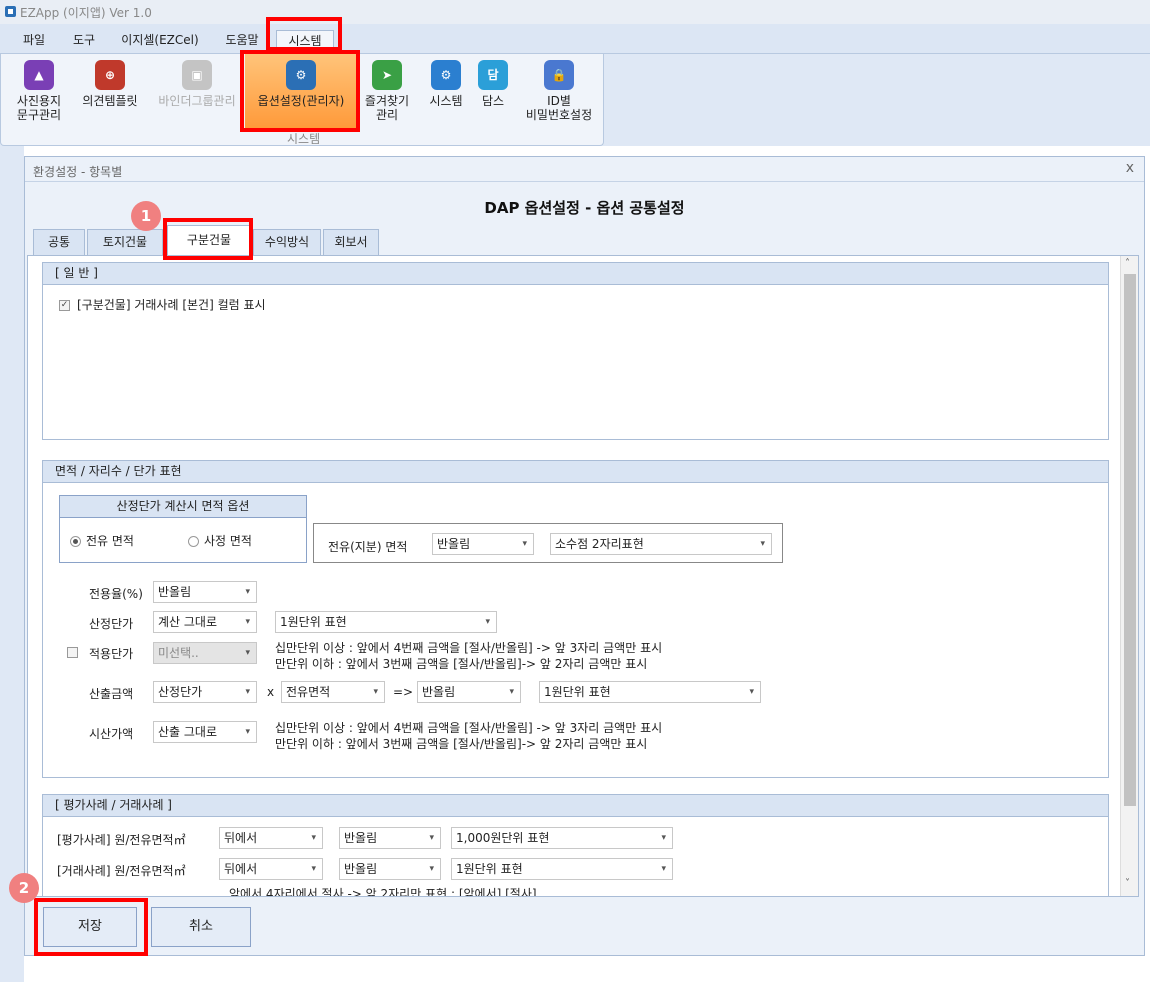 This screenshot has height=982, width=1150. Describe the element at coordinates (201, 927) in the screenshot. I see `cancel-button: 취소` at that location.